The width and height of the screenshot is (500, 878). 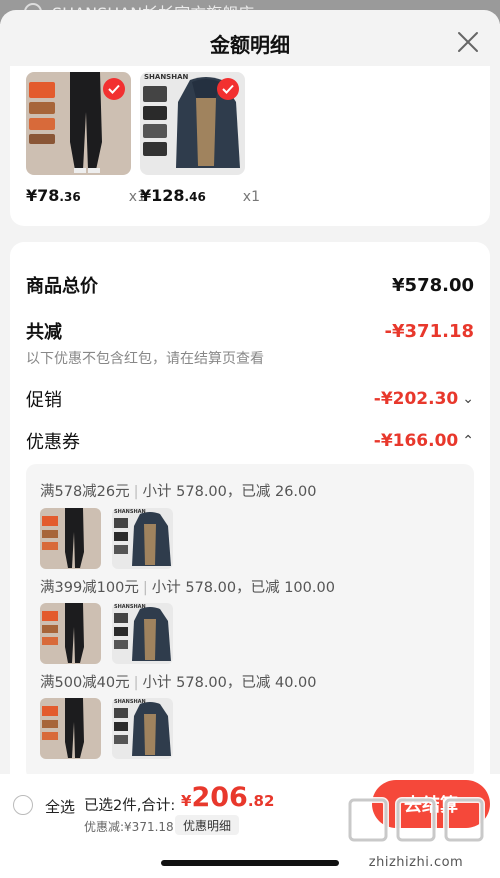 What do you see at coordinates (60, 806) in the screenshot?
I see `select-all-label: 全选` at bounding box center [60, 806].